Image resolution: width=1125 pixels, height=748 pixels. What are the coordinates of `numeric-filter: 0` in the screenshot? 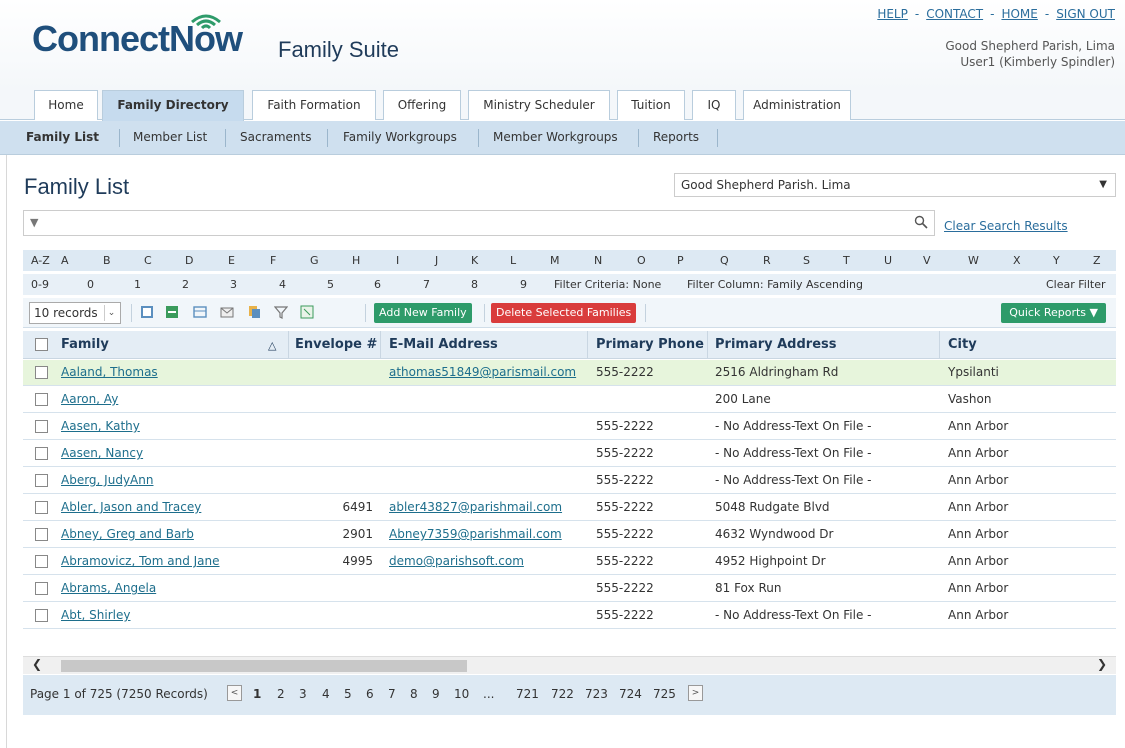 It's located at (90, 284).